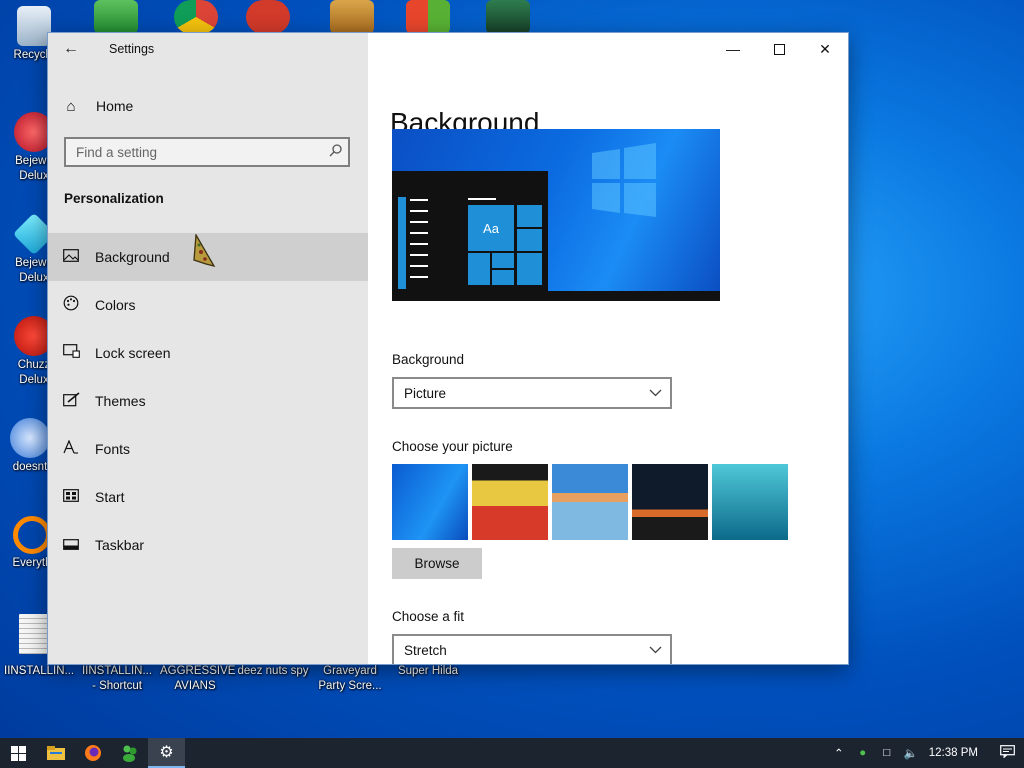 This screenshot has width=1024, height=768. I want to click on nav-item-fonts: Fonts, so click(208, 449).